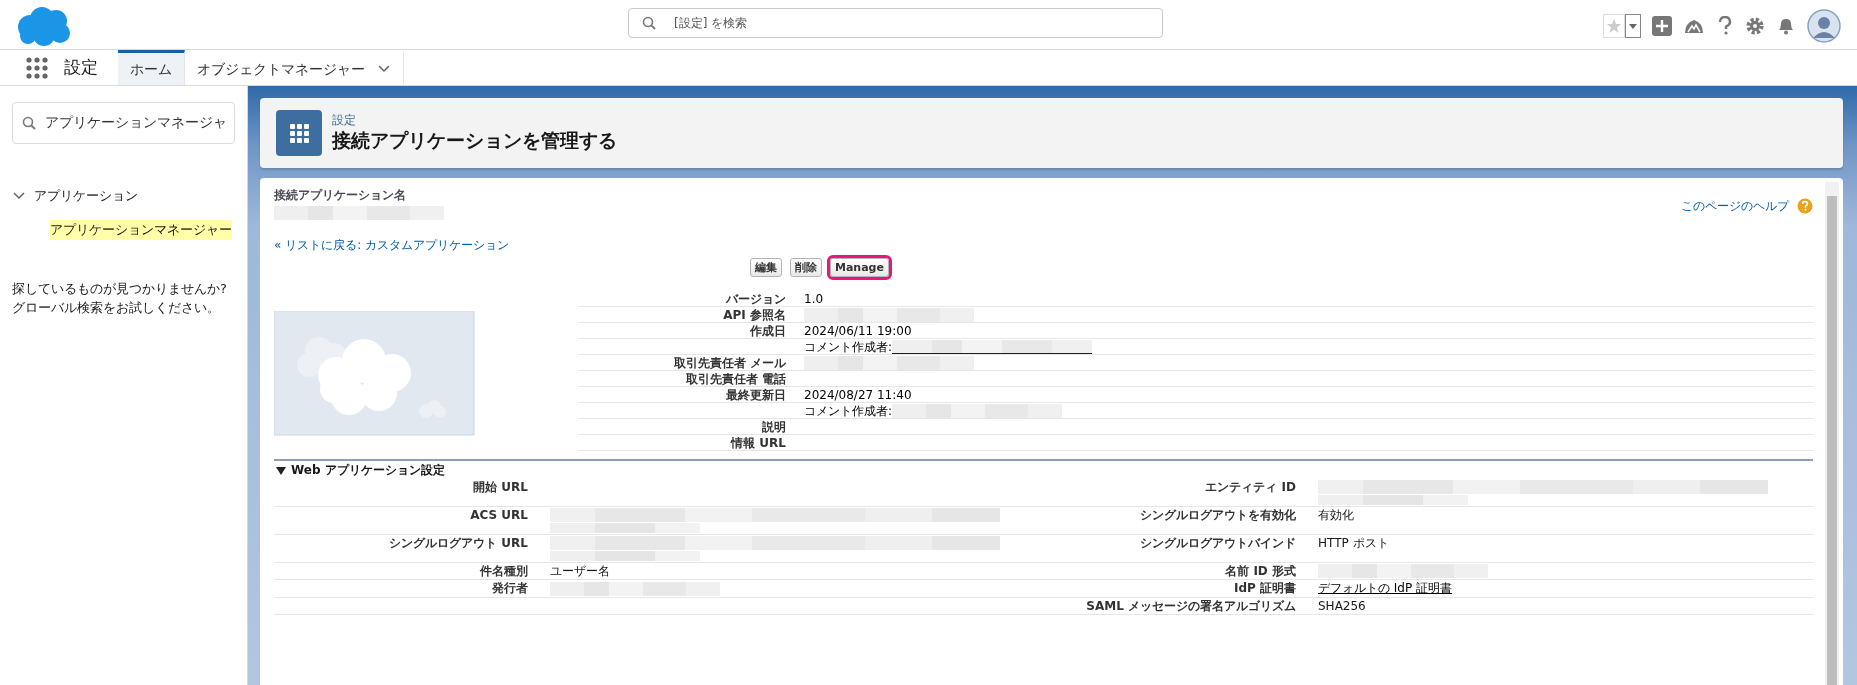  I want to click on field-label: 情報 URL, so click(758, 442).